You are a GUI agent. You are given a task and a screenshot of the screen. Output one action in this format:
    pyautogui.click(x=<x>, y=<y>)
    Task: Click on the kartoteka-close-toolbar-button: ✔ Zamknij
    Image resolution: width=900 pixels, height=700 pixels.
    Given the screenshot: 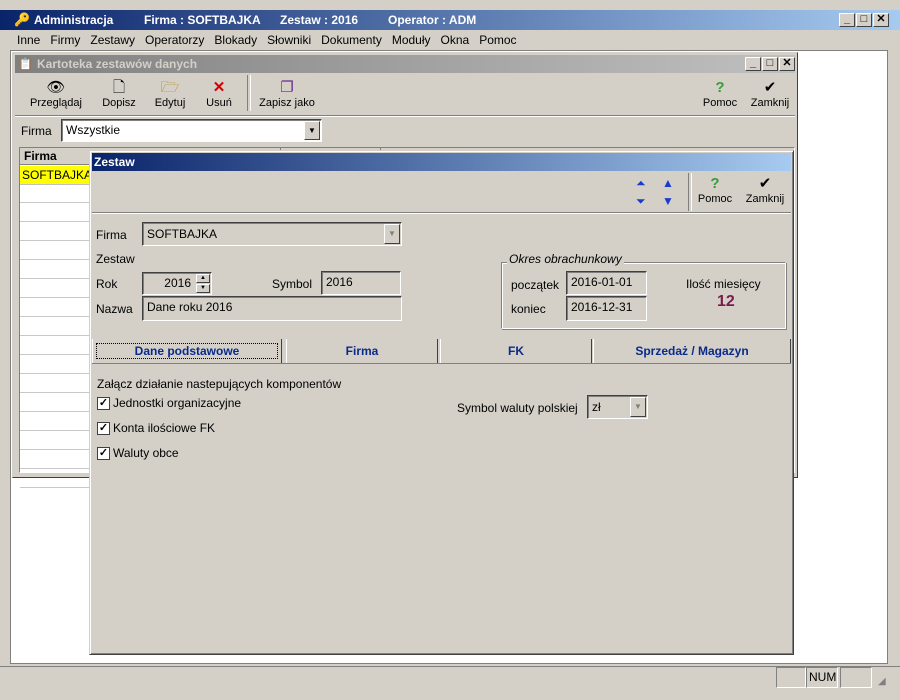 What is the action you would take?
    pyautogui.click(x=770, y=94)
    